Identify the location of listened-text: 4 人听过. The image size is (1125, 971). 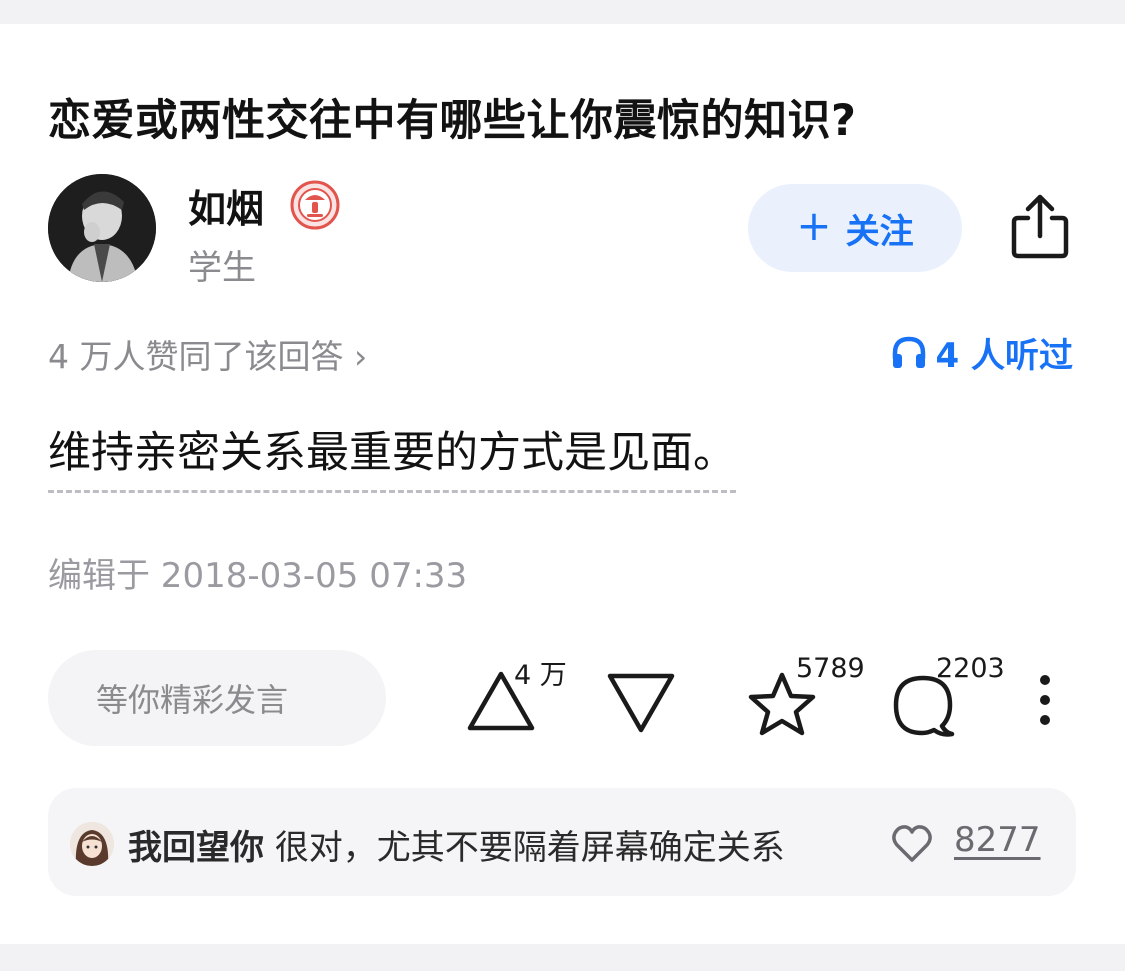
(1004, 356).